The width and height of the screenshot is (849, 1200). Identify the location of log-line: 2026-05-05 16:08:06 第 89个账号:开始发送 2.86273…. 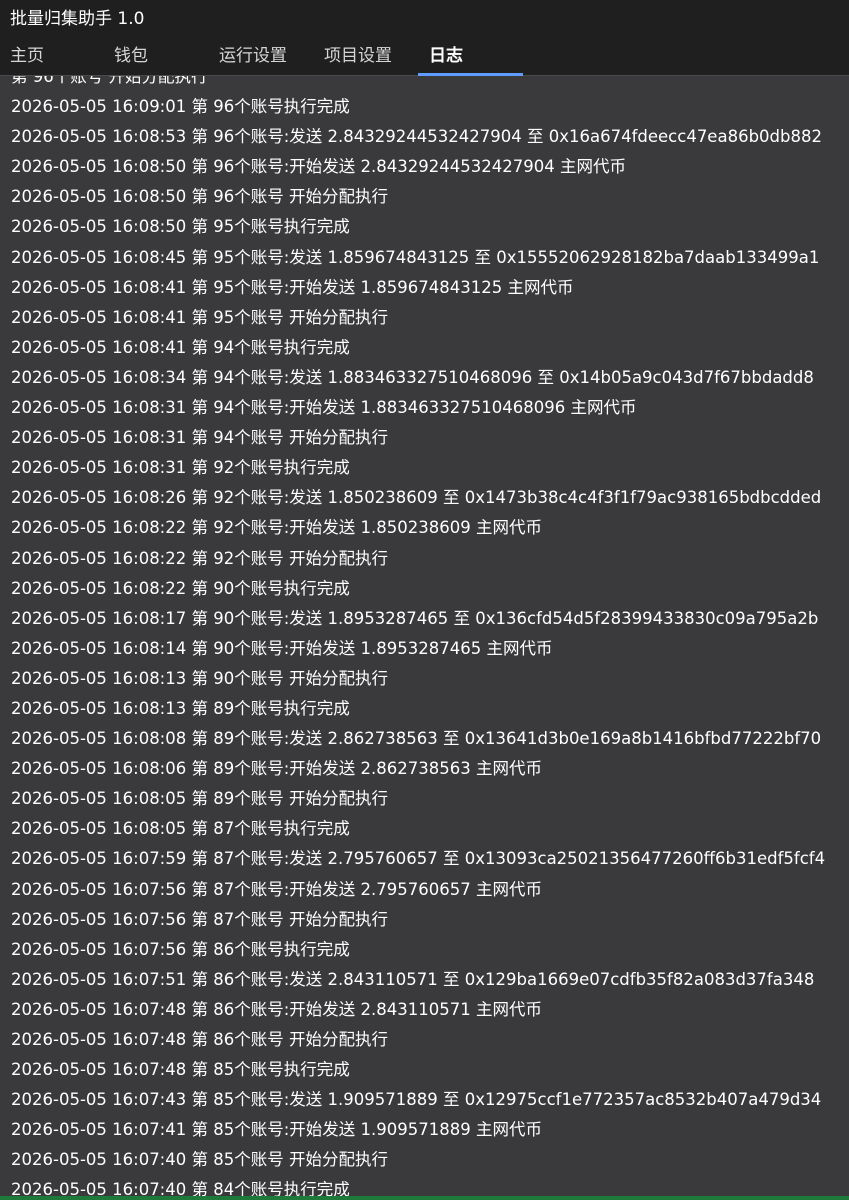
(276, 769).